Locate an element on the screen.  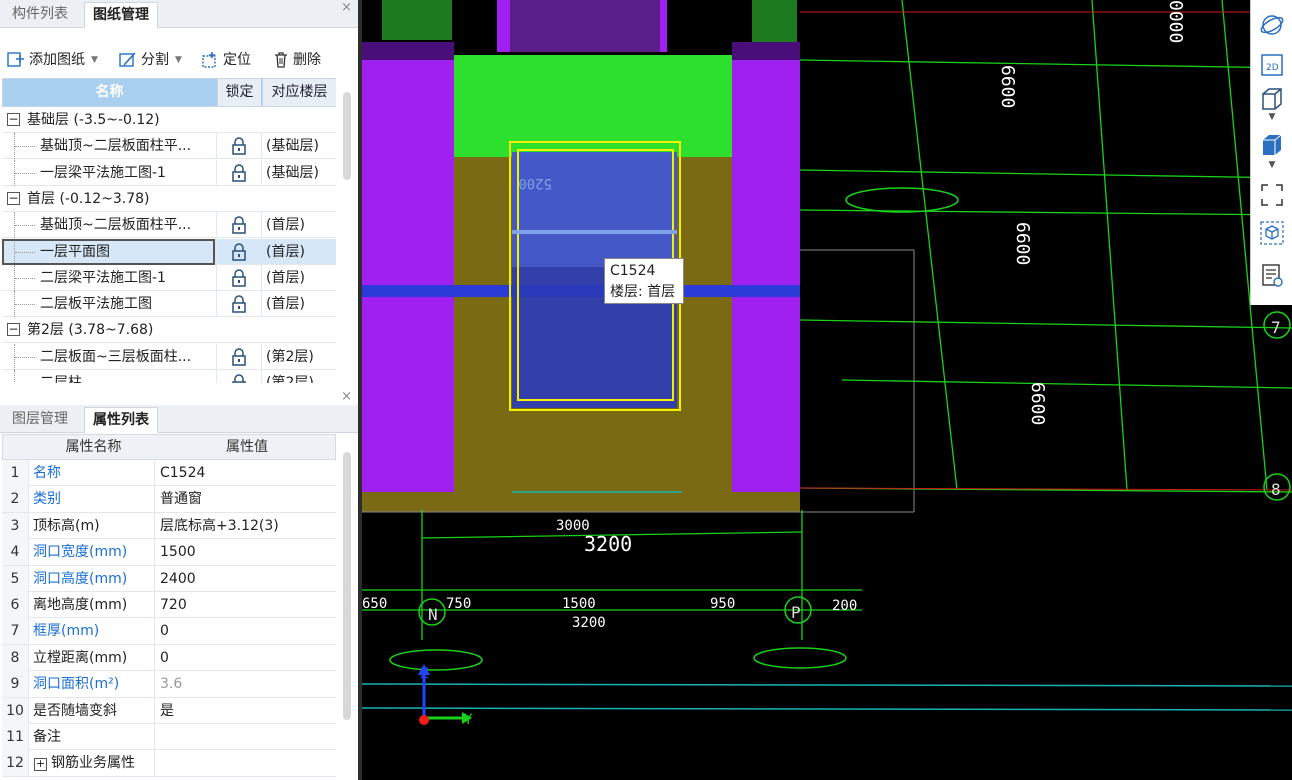
dim-text: 3200 is located at coordinates (589, 623).